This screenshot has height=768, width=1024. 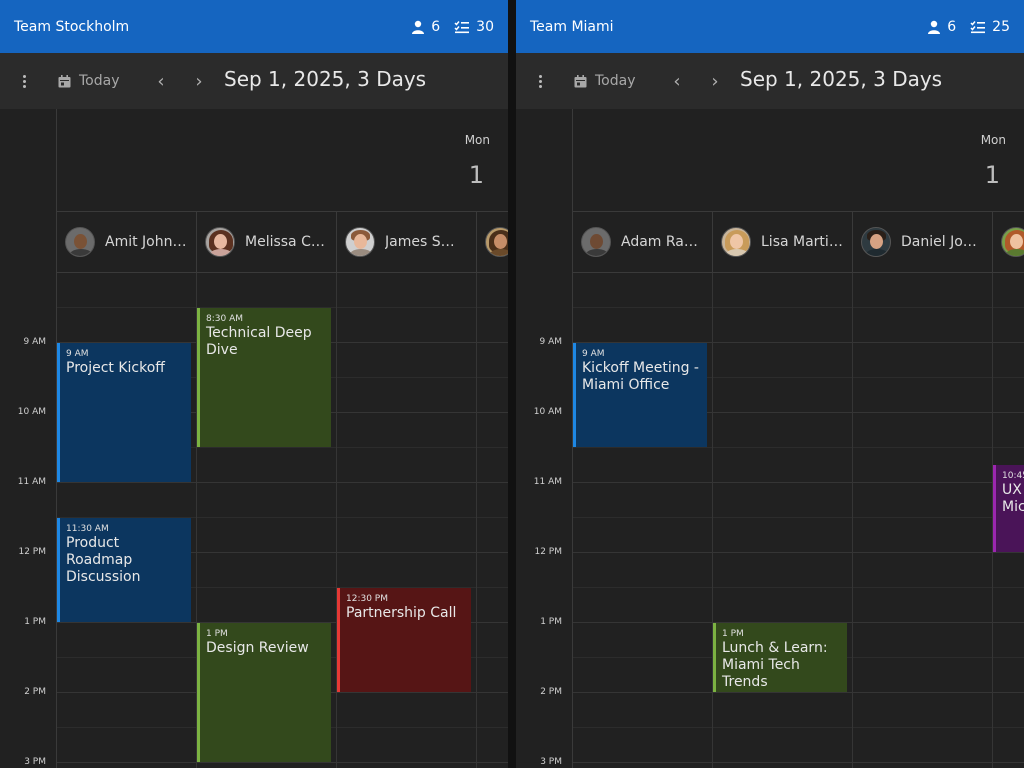 What do you see at coordinates (934, 27) in the screenshot?
I see `person-icon` at bounding box center [934, 27].